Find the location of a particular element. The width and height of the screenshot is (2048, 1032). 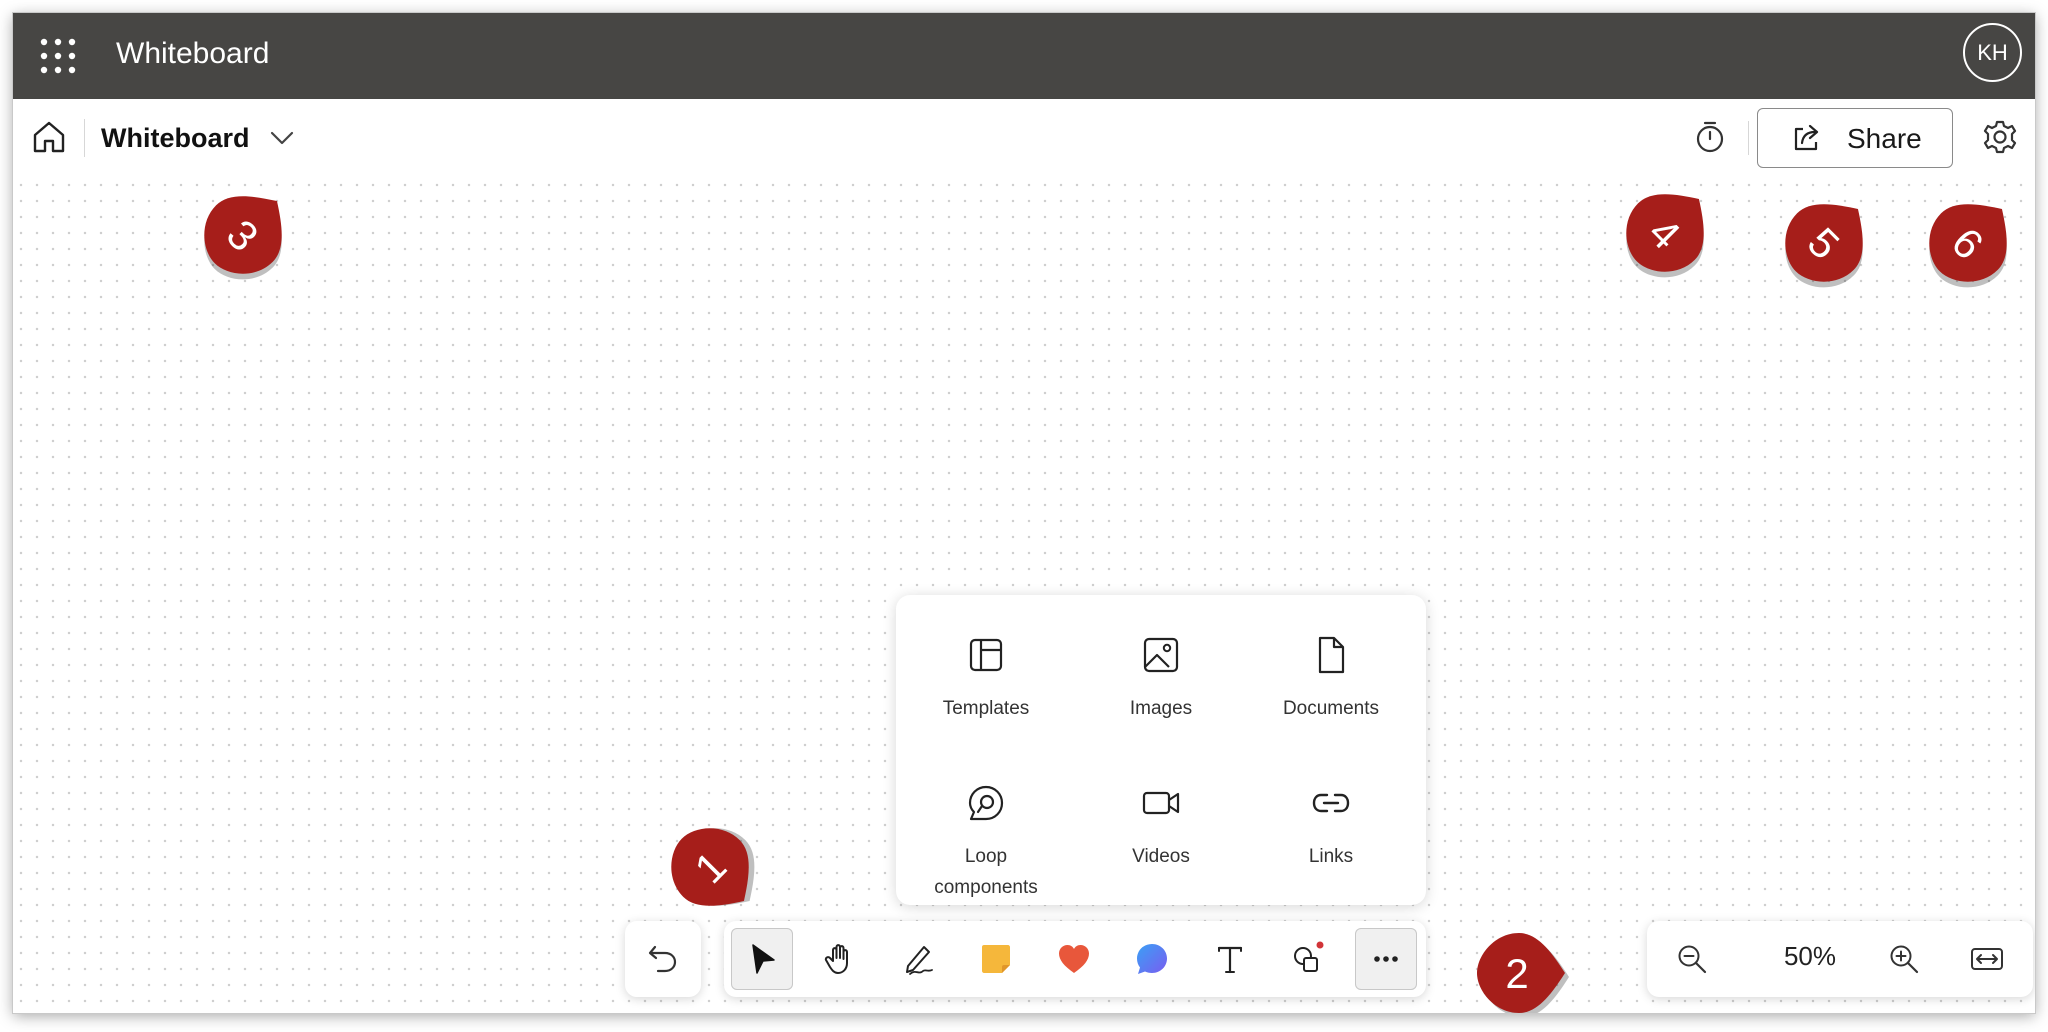

menu-item-label: Images is located at coordinates (1161, 708).